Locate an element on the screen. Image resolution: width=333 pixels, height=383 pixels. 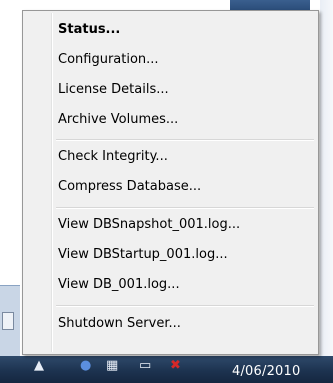
background-window-titlebar is located at coordinates (270, 5).